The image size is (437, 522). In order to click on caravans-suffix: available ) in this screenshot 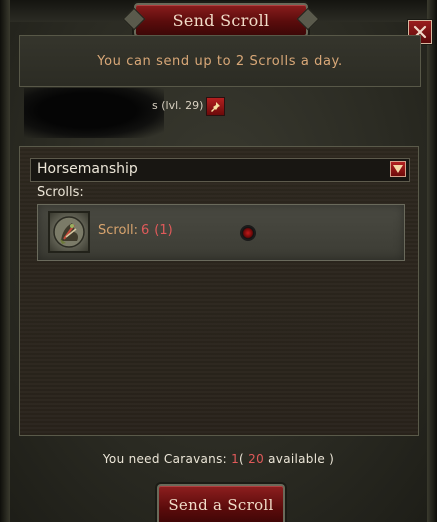, I will do `click(301, 459)`.